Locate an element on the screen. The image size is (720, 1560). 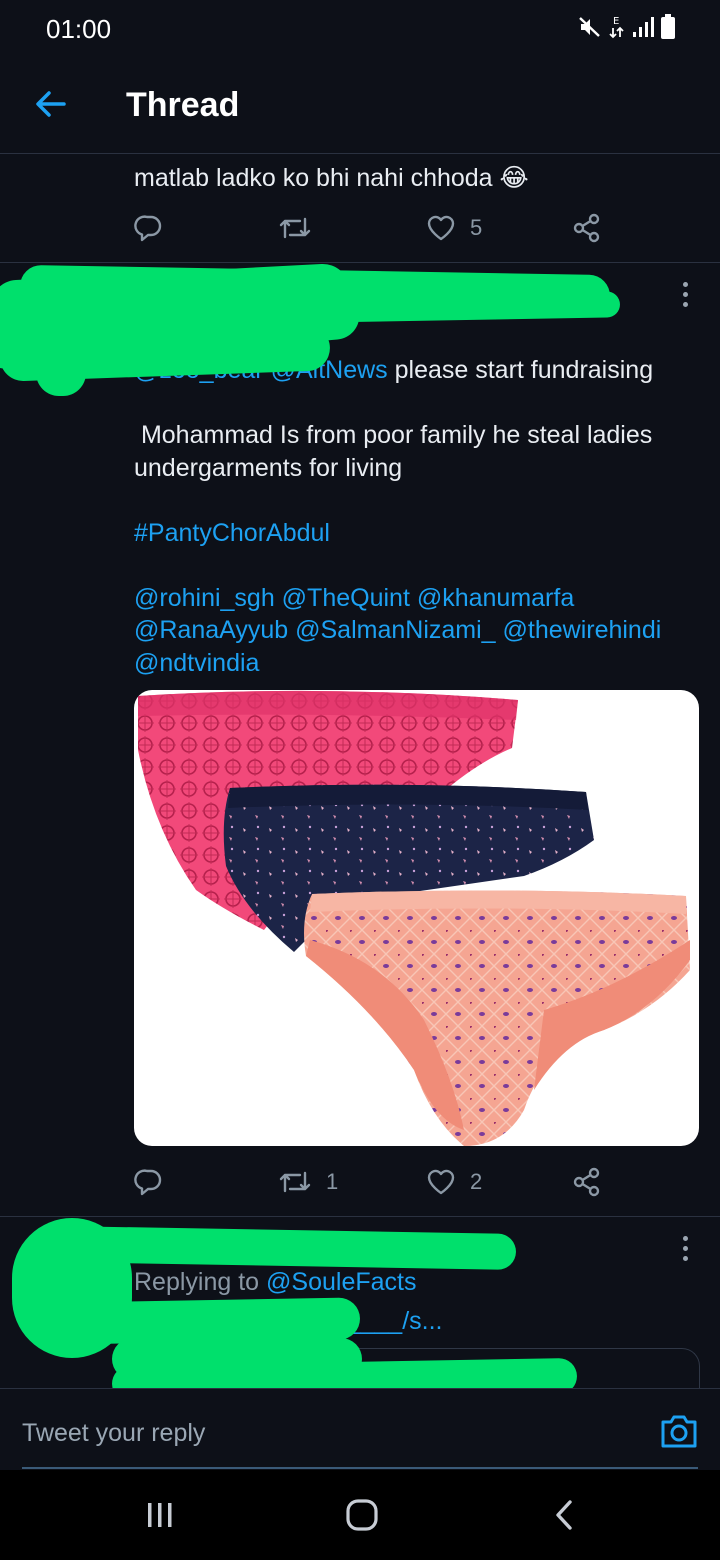
like-button: 2 is located at coordinates (454, 1182).